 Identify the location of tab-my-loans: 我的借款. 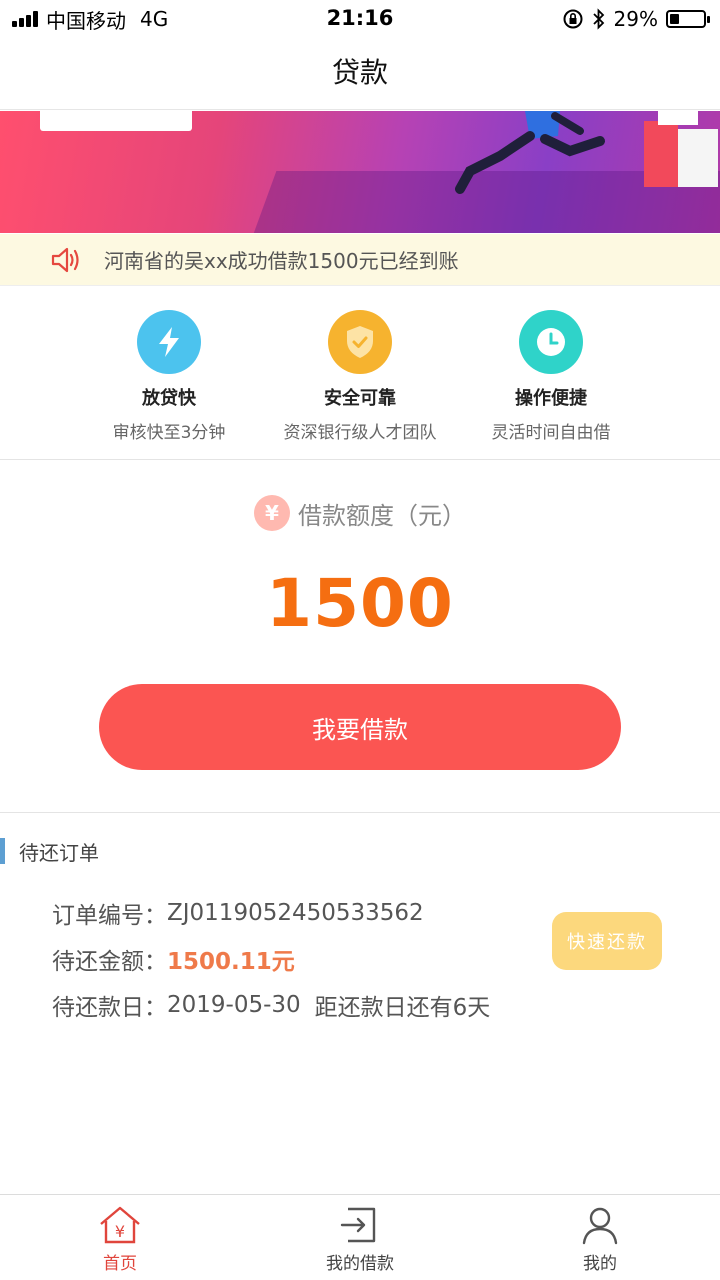
(360, 1239).